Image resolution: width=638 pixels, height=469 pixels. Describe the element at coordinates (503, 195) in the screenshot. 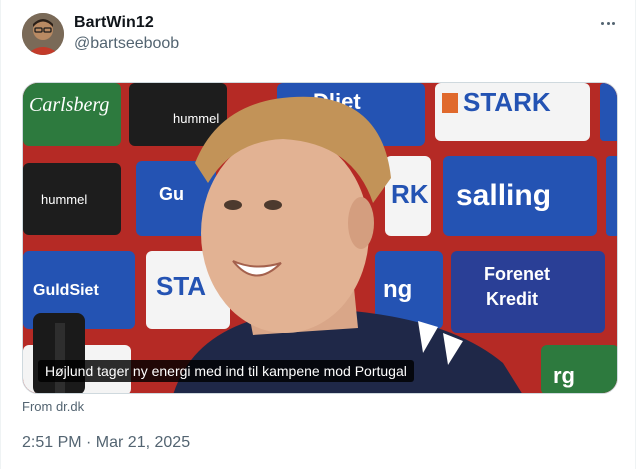

I see `svg-text: salling` at that location.